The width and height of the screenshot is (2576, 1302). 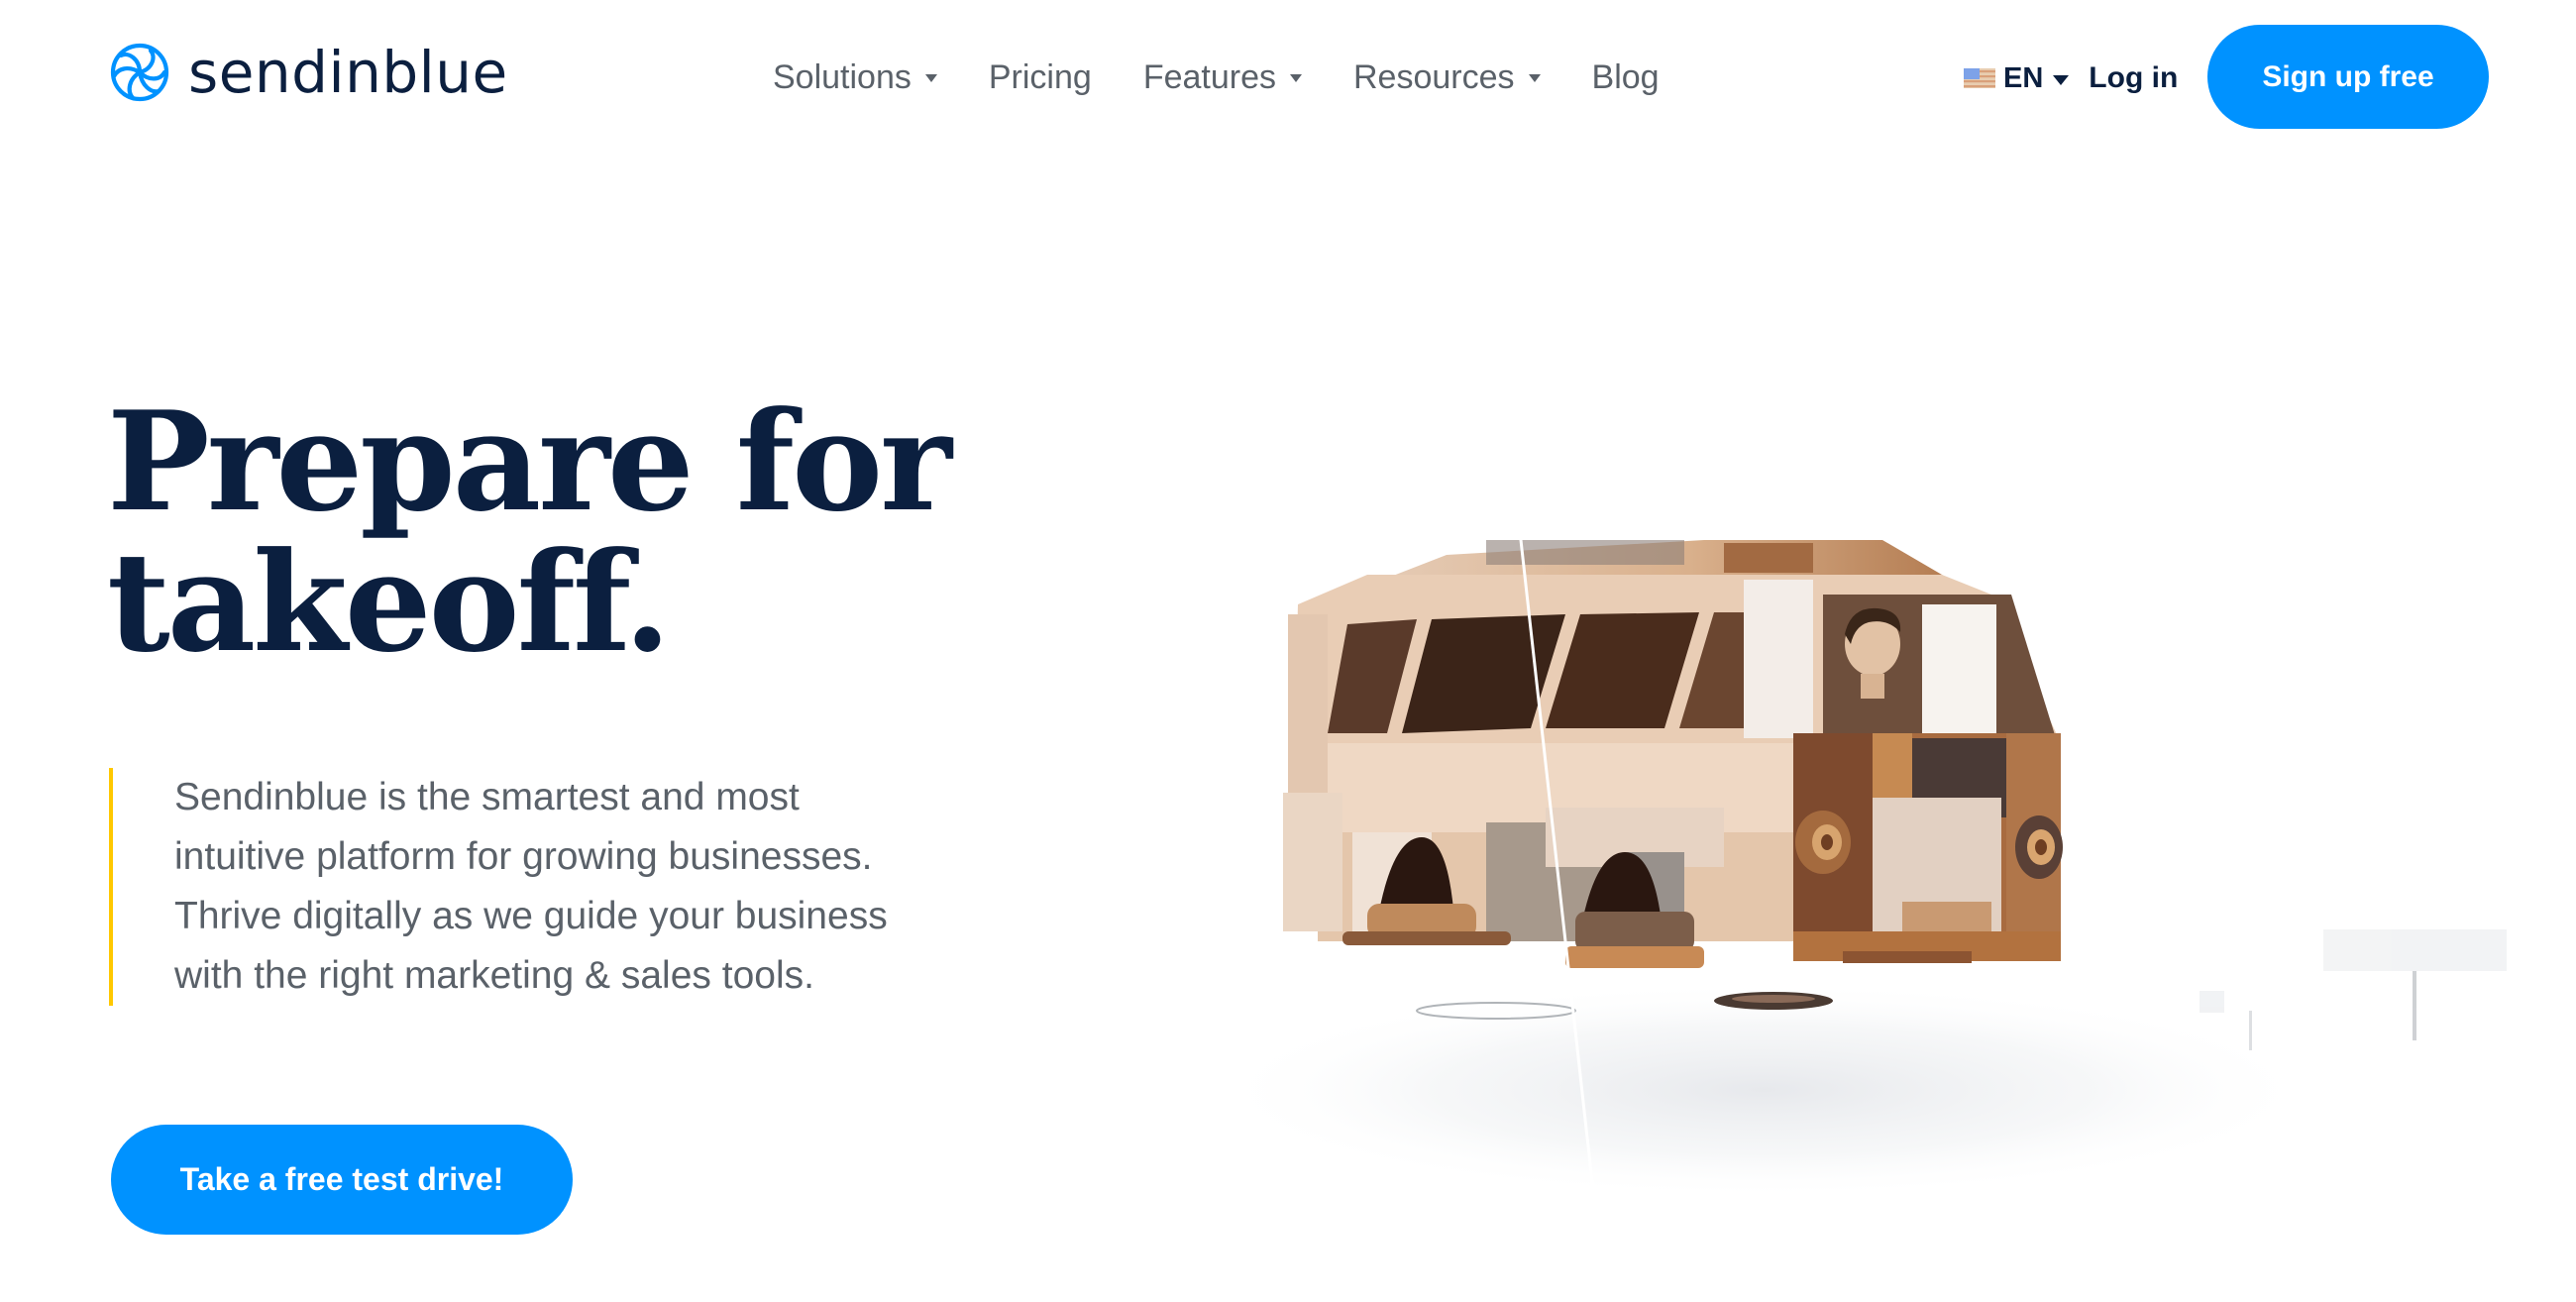 I want to click on nav-item-blog: Blog, so click(x=1626, y=77).